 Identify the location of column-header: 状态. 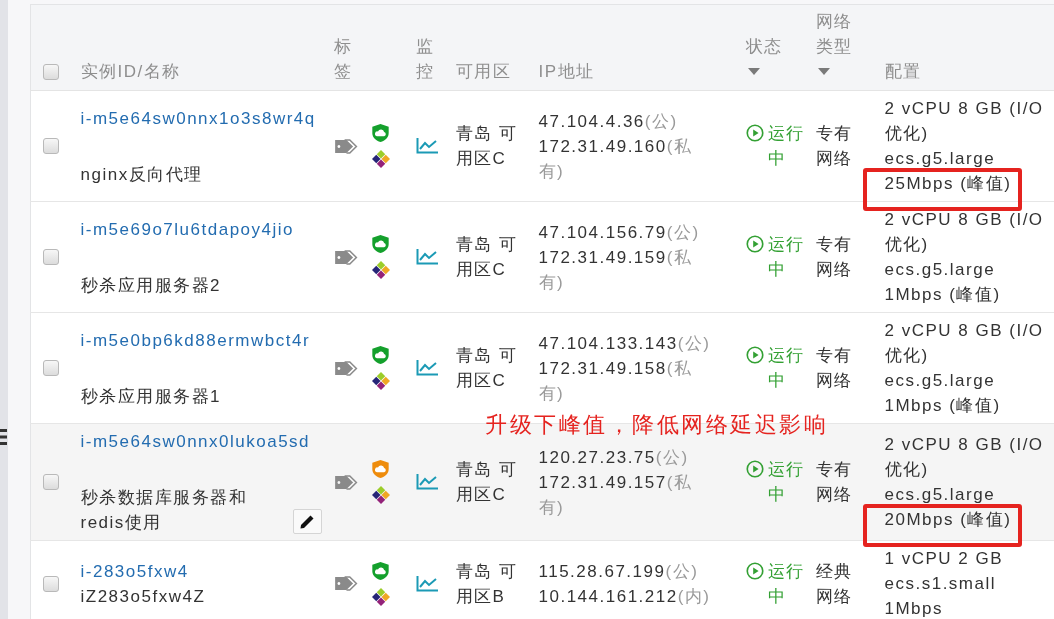
(764, 47).